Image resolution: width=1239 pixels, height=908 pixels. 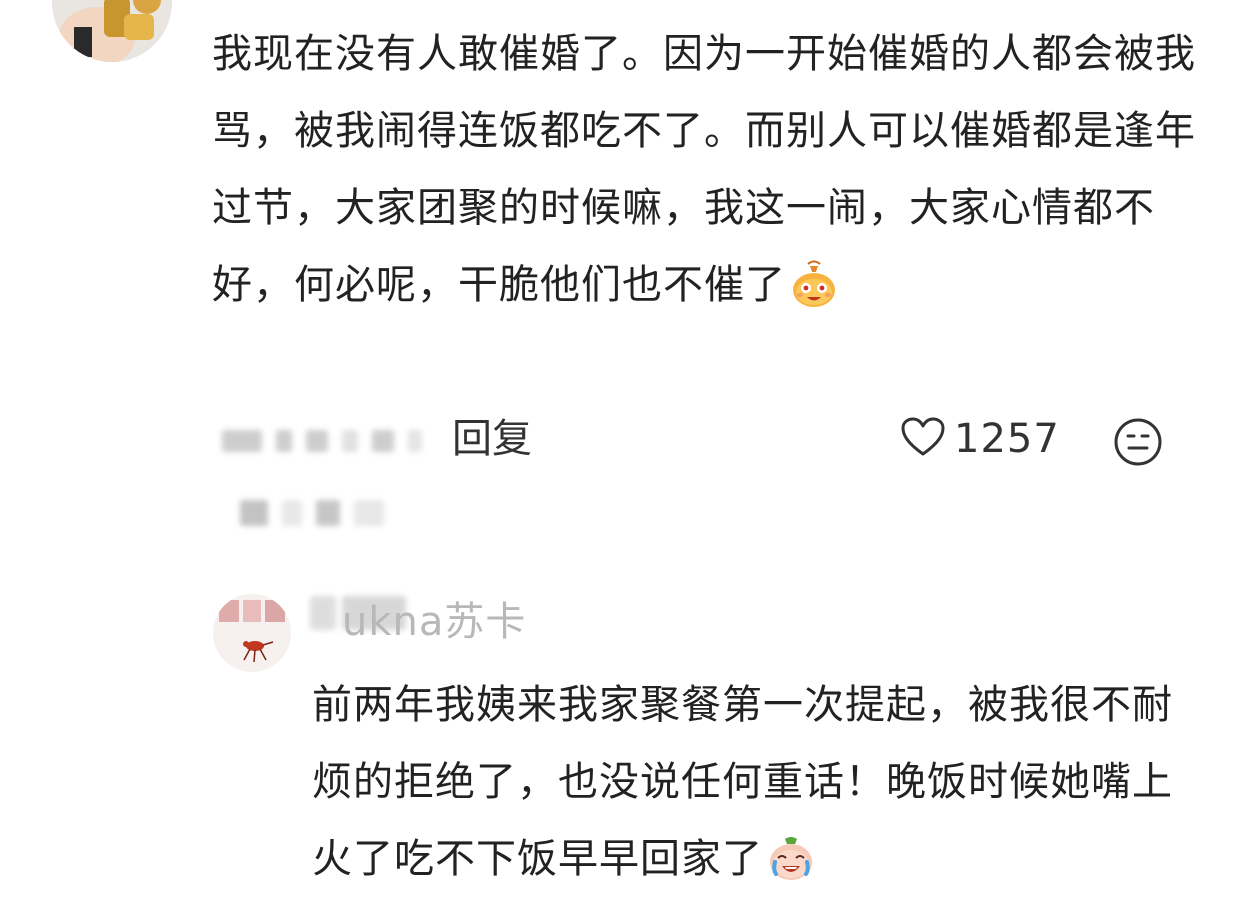 I want to click on blurred-content, so click(x=312, y=513).